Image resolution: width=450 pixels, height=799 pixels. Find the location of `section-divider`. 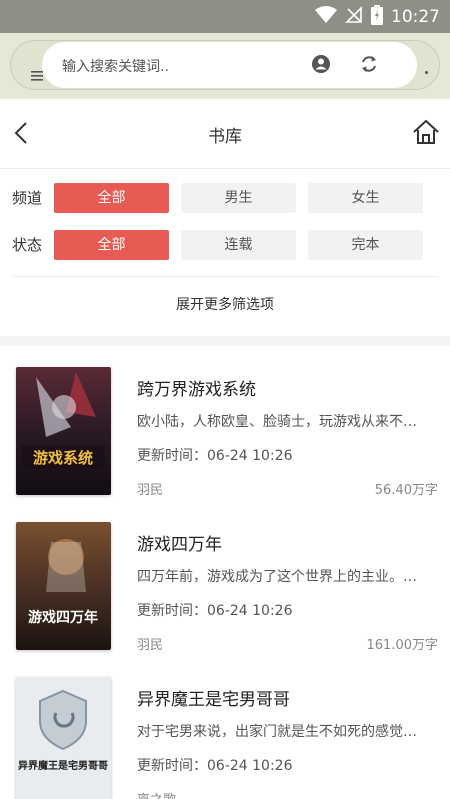

section-divider is located at coordinates (225, 341).